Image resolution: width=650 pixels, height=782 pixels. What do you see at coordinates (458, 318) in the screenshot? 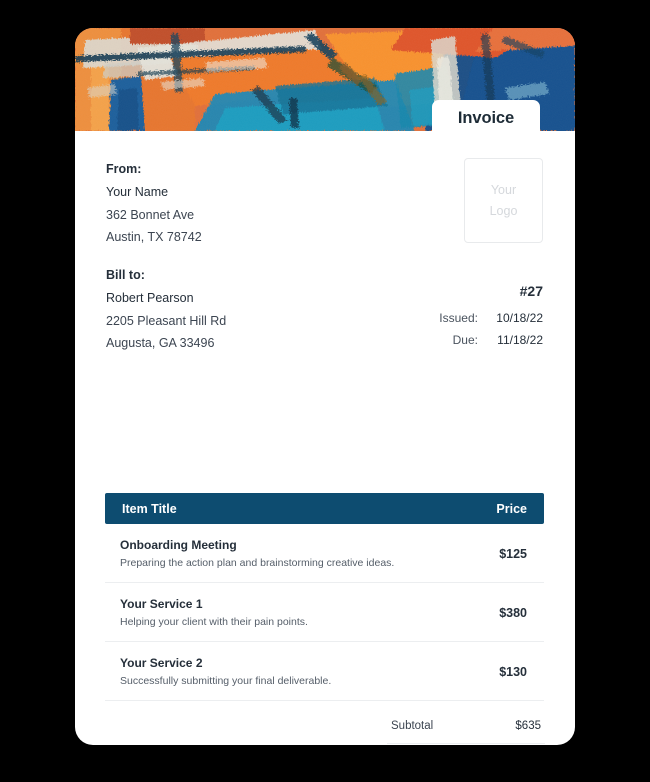
I see `issued-label: Issued:` at bounding box center [458, 318].